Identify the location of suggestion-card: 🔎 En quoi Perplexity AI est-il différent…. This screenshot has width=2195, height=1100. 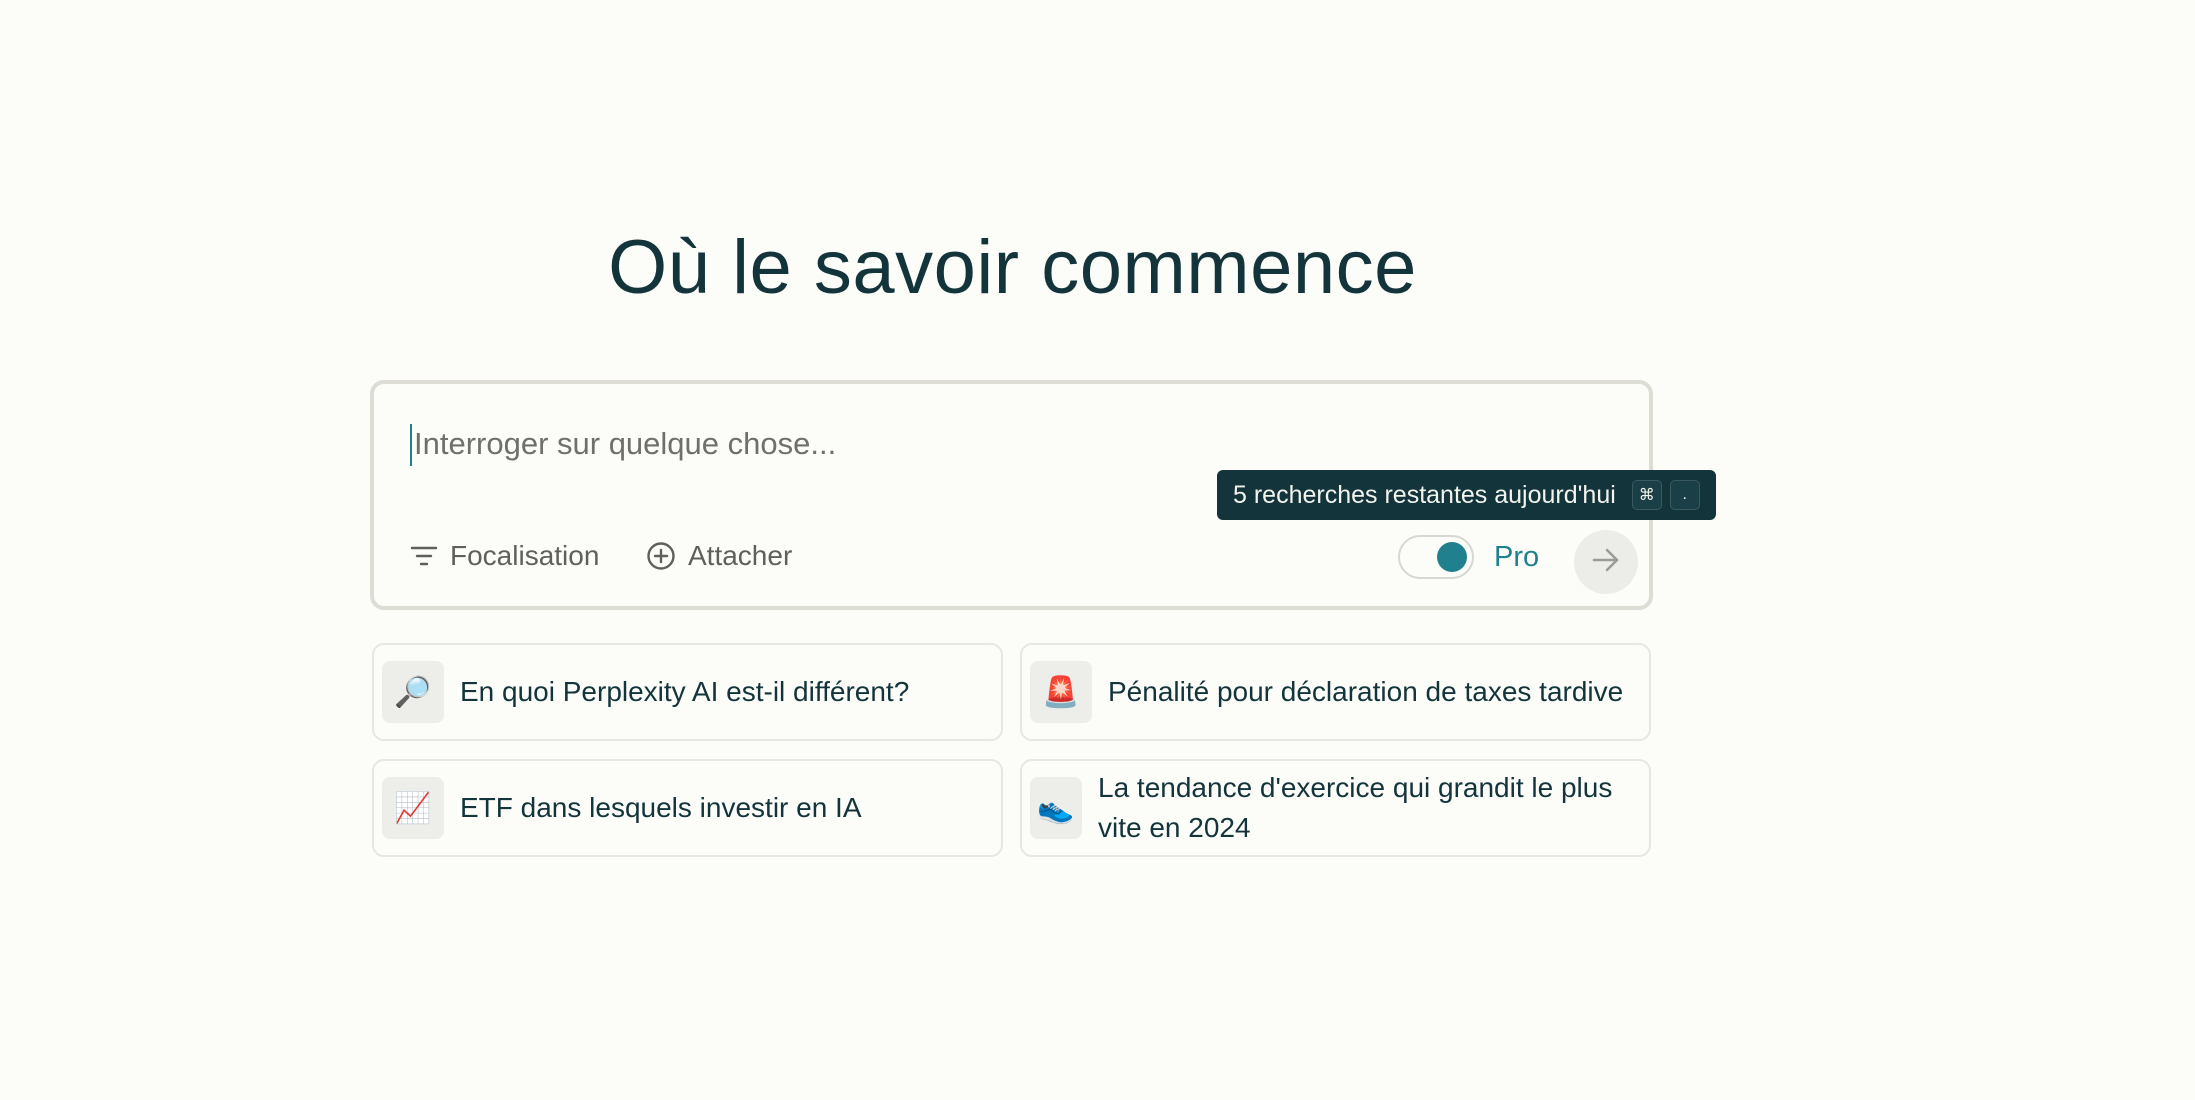
(687, 692).